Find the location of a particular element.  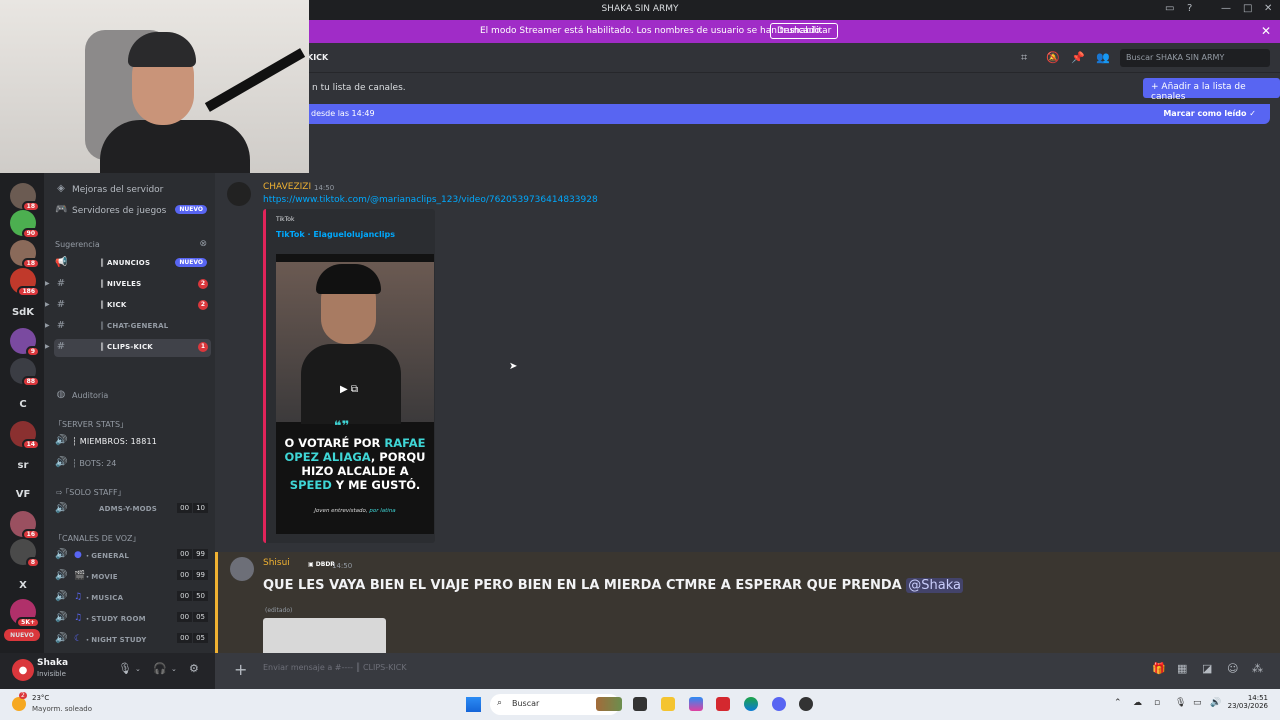

channel-item: # ▶ ║ CLIPS-KICK 1 is located at coordinates (128, 348).